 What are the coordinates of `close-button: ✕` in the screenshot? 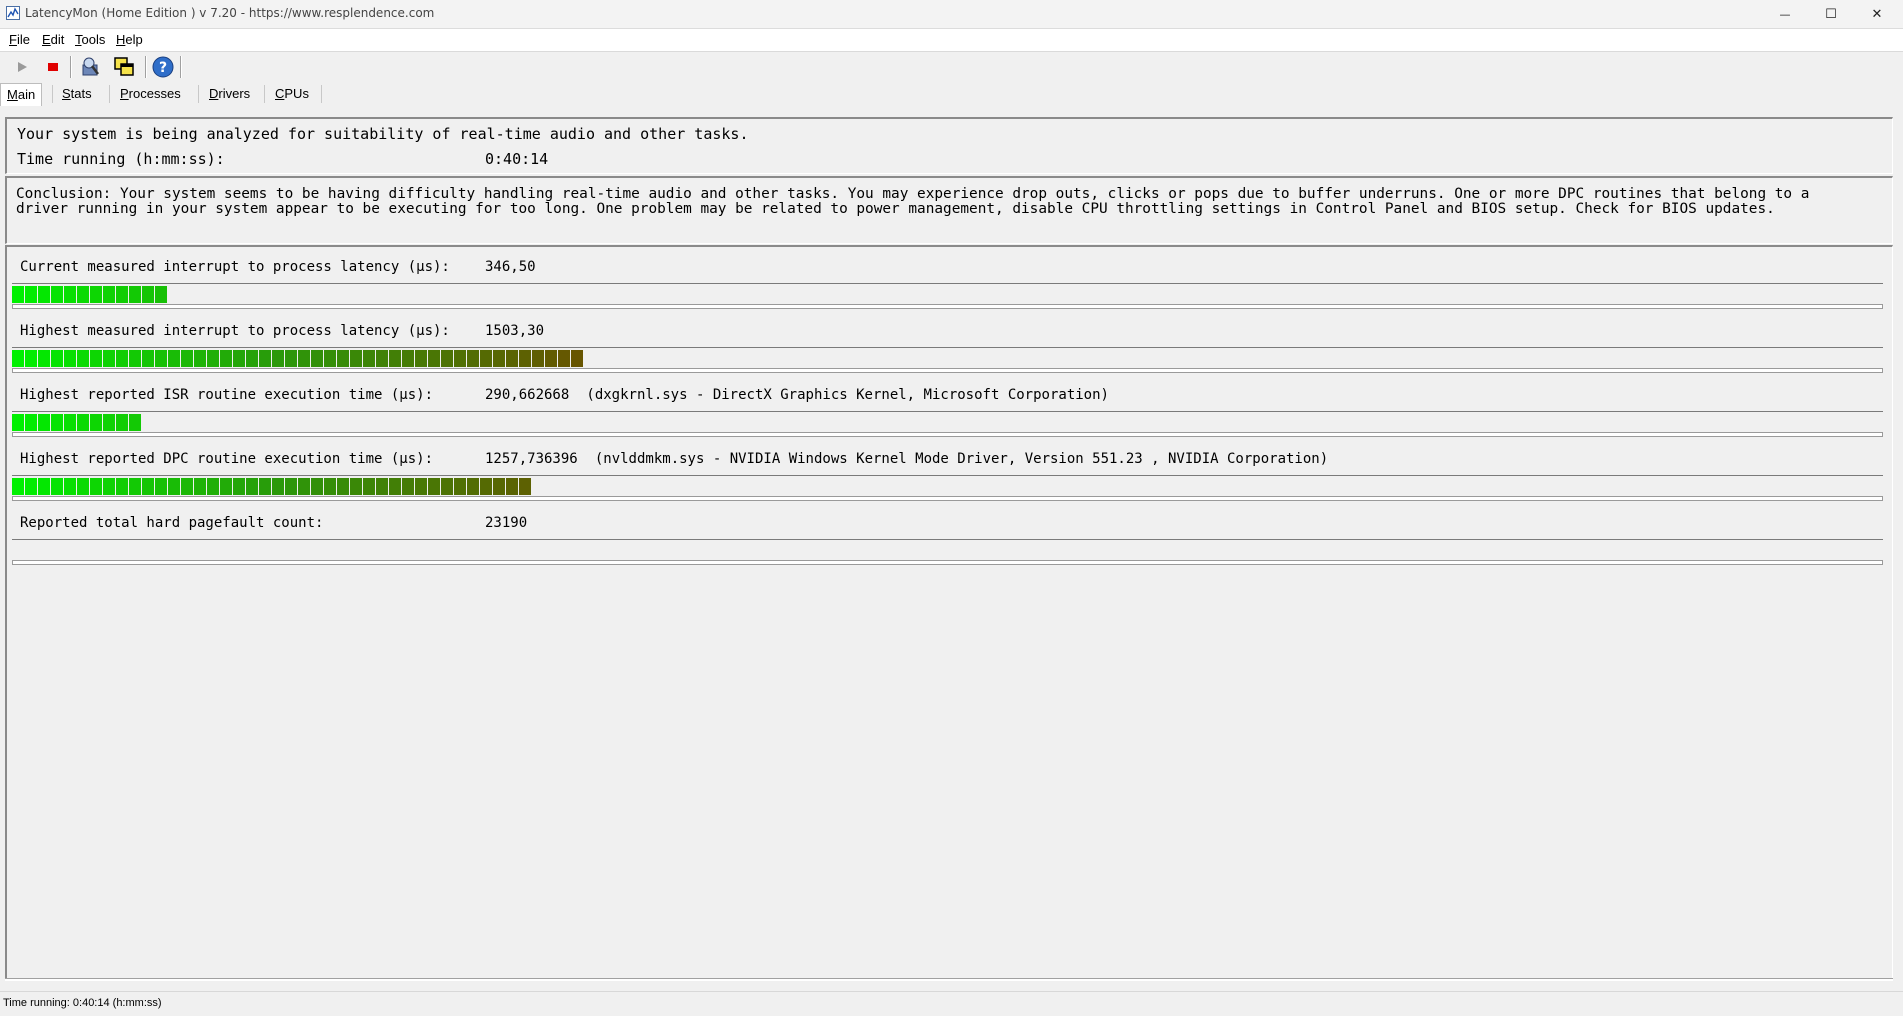 It's located at (1877, 14).